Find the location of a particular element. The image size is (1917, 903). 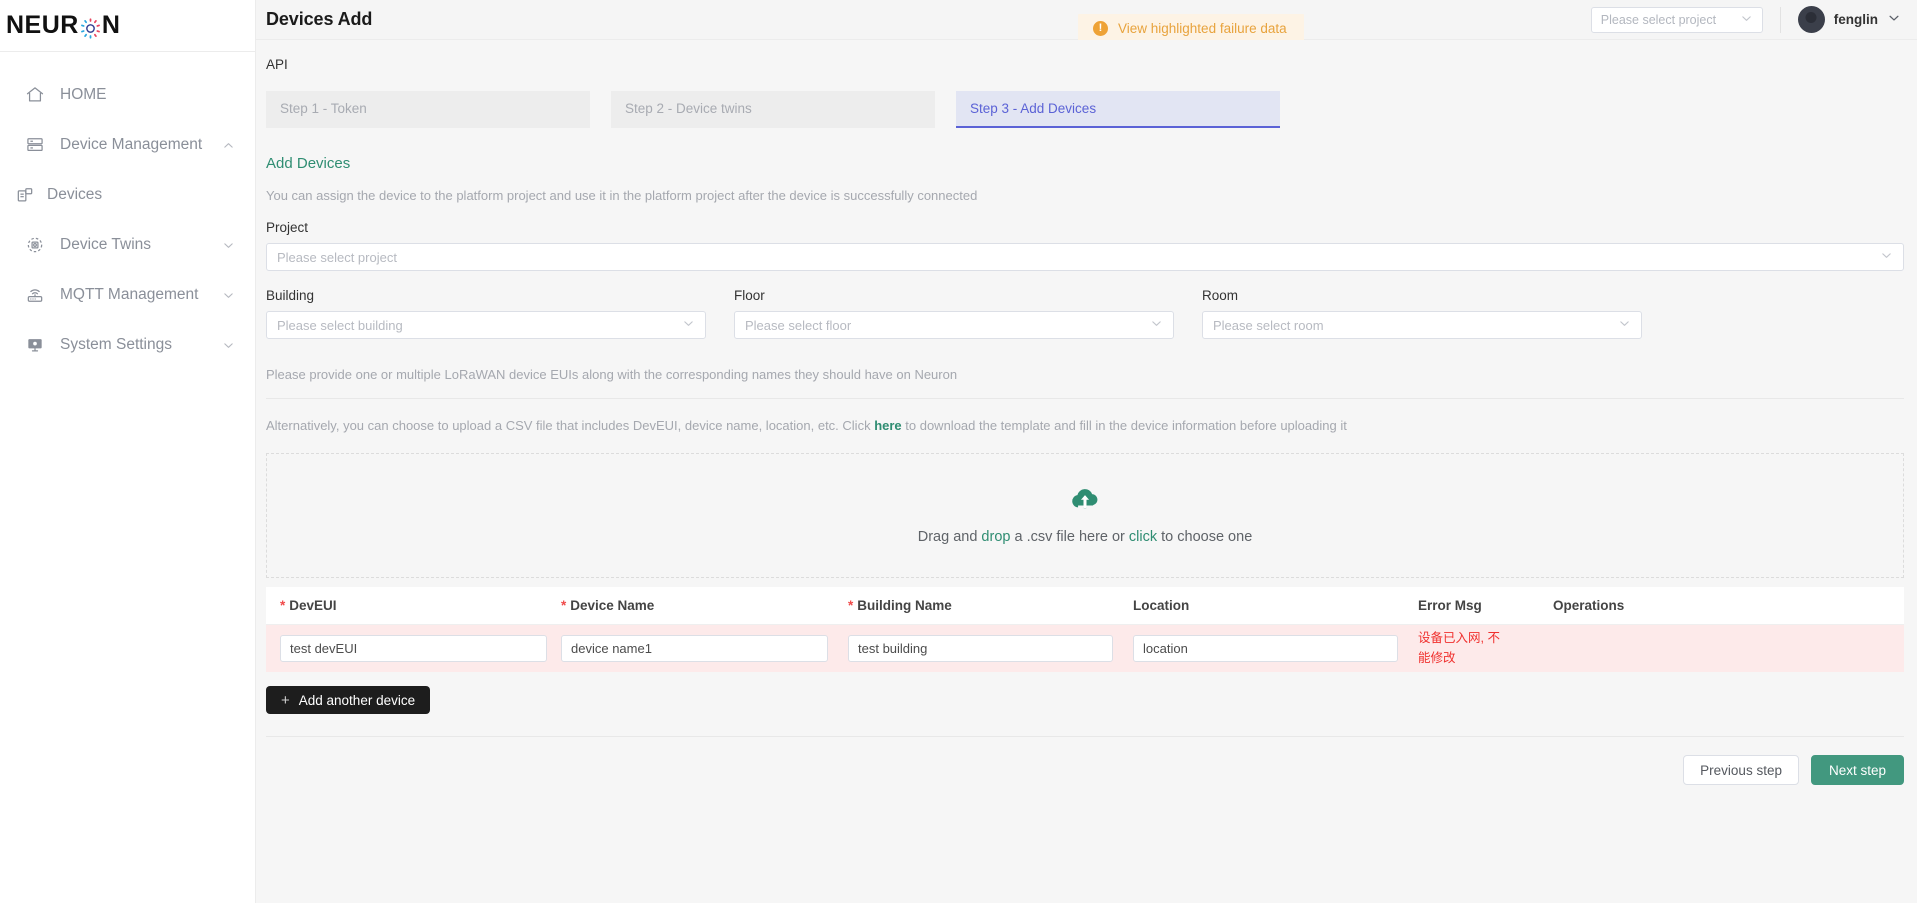

user-menu: fenglin is located at coordinates (1849, 19).